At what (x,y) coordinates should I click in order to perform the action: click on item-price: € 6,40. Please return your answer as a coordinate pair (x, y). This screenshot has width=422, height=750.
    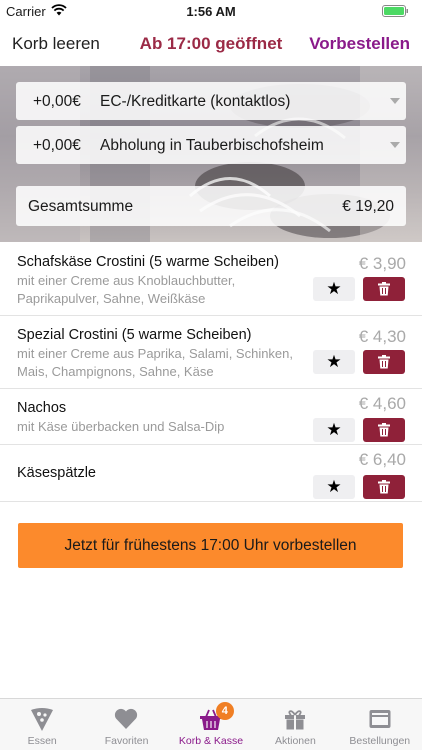
    Looking at the image, I should click on (382, 459).